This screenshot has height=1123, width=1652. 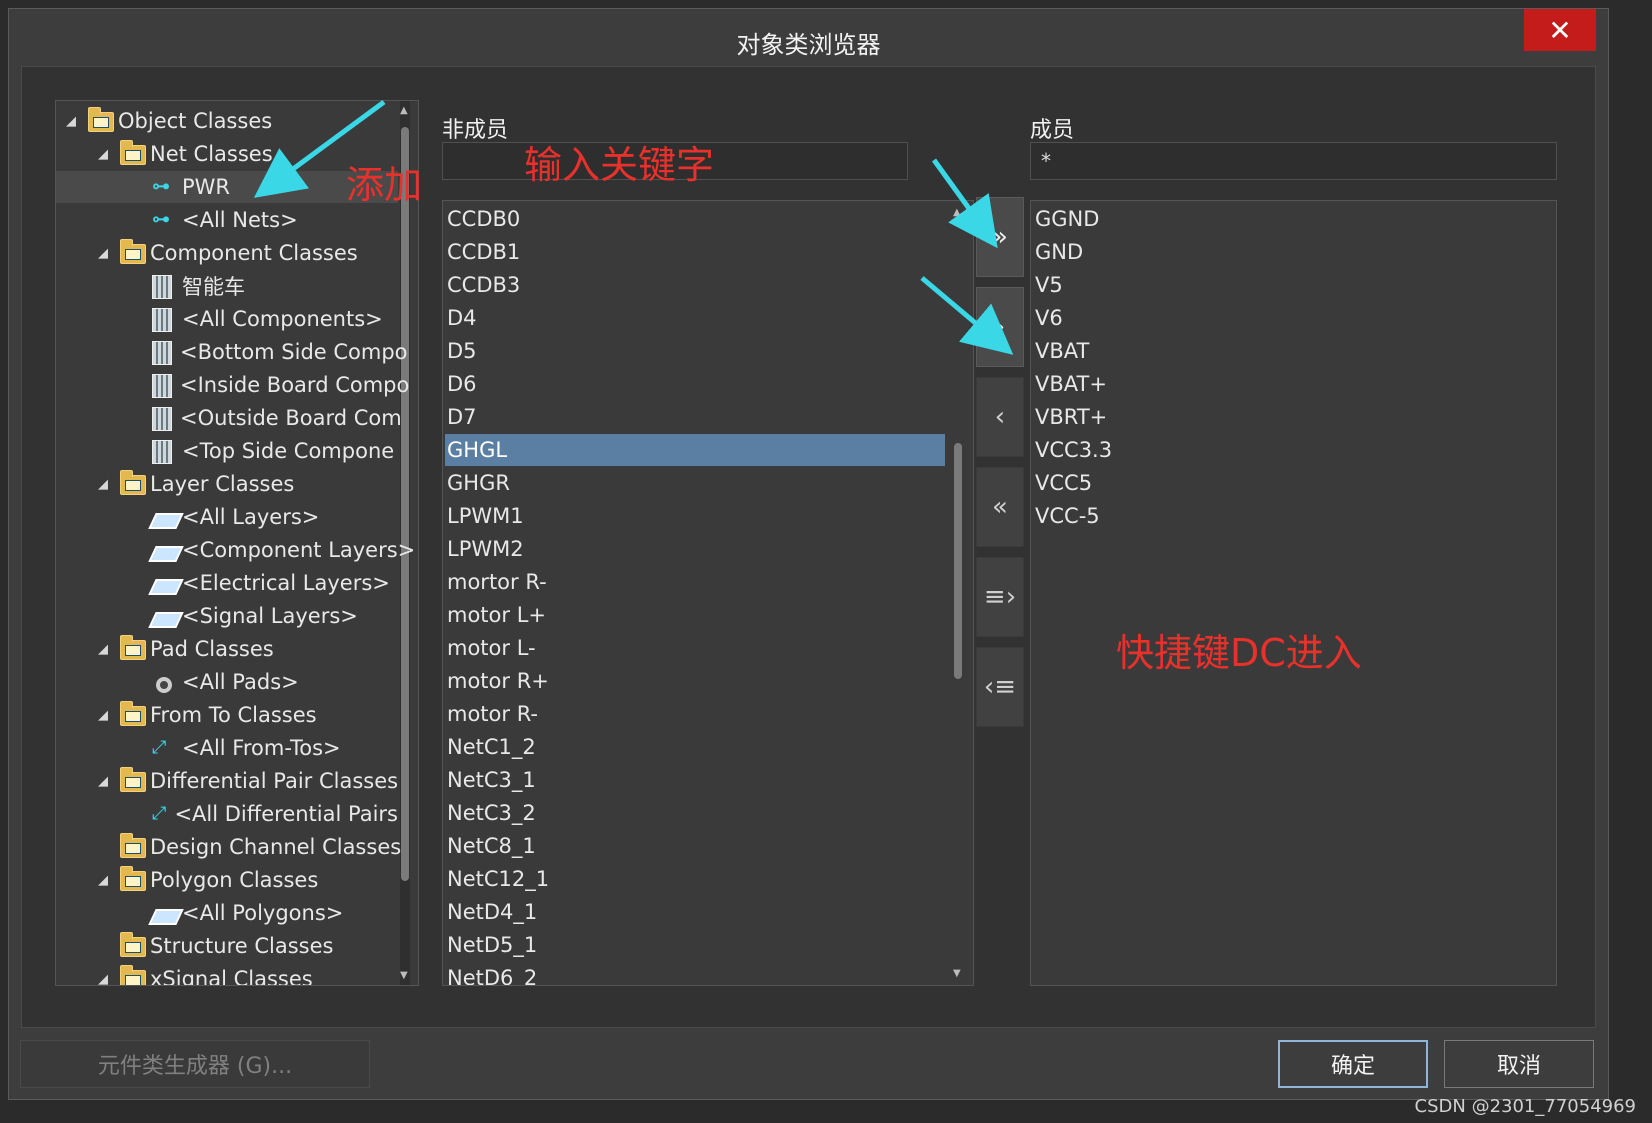 I want to click on tree-item: ⤢ <All Differential Pairs, so click(x=227, y=814).